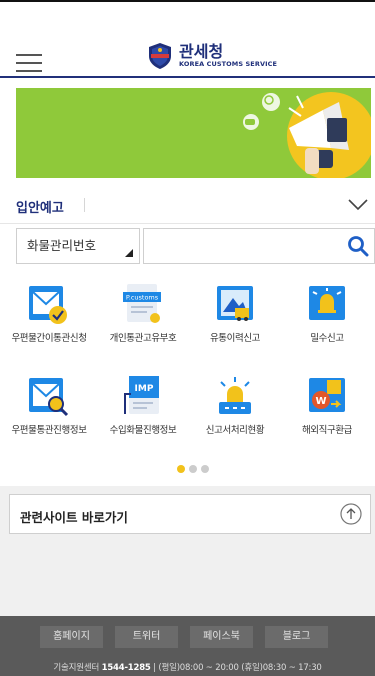  What do you see at coordinates (160, 56) in the screenshot?
I see `customs-emblem-icon` at bounding box center [160, 56].